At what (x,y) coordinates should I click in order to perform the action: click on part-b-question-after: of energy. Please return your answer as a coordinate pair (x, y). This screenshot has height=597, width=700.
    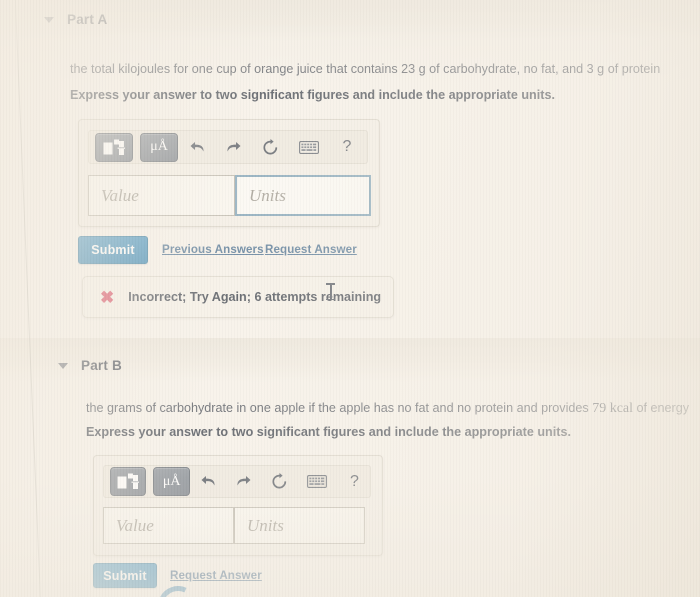
    Looking at the image, I should click on (661, 408).